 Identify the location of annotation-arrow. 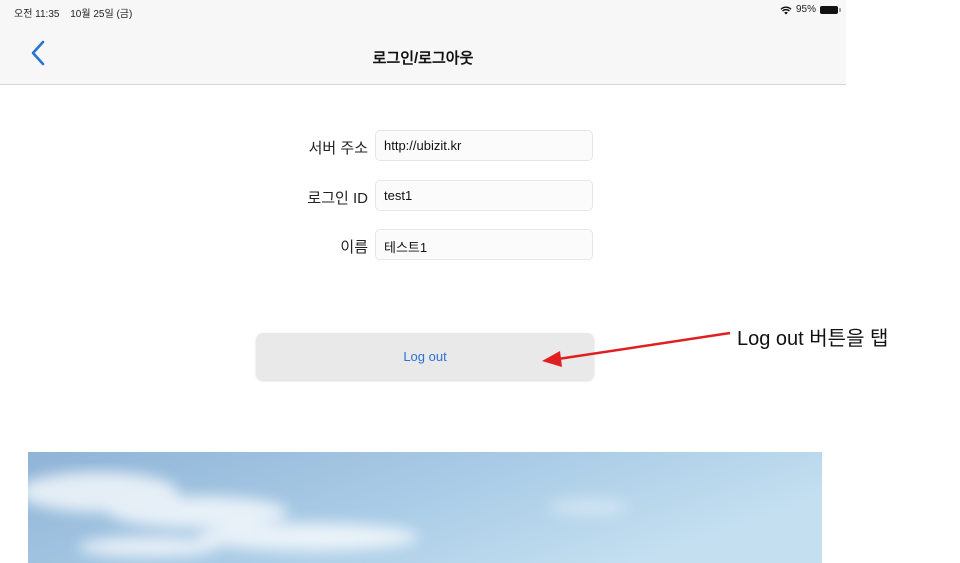
(636, 349).